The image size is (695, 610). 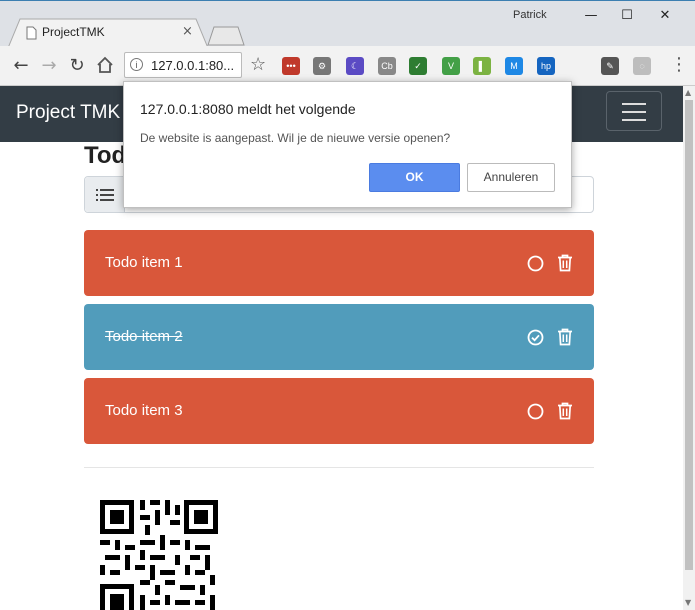 I want to click on tab-close-icon: ×, so click(x=187, y=31).